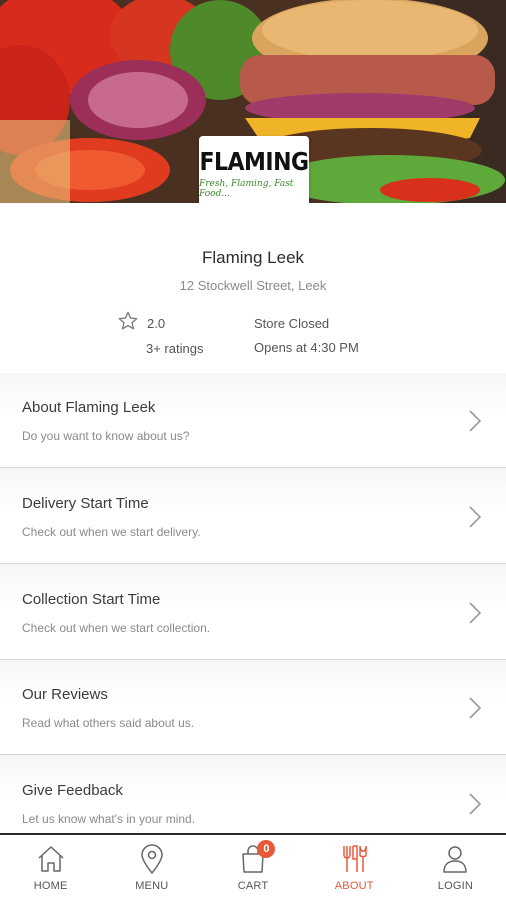 The image size is (506, 902). What do you see at coordinates (306, 347) in the screenshot?
I see `opening-time: Opens at 4:30 PM` at bounding box center [306, 347].